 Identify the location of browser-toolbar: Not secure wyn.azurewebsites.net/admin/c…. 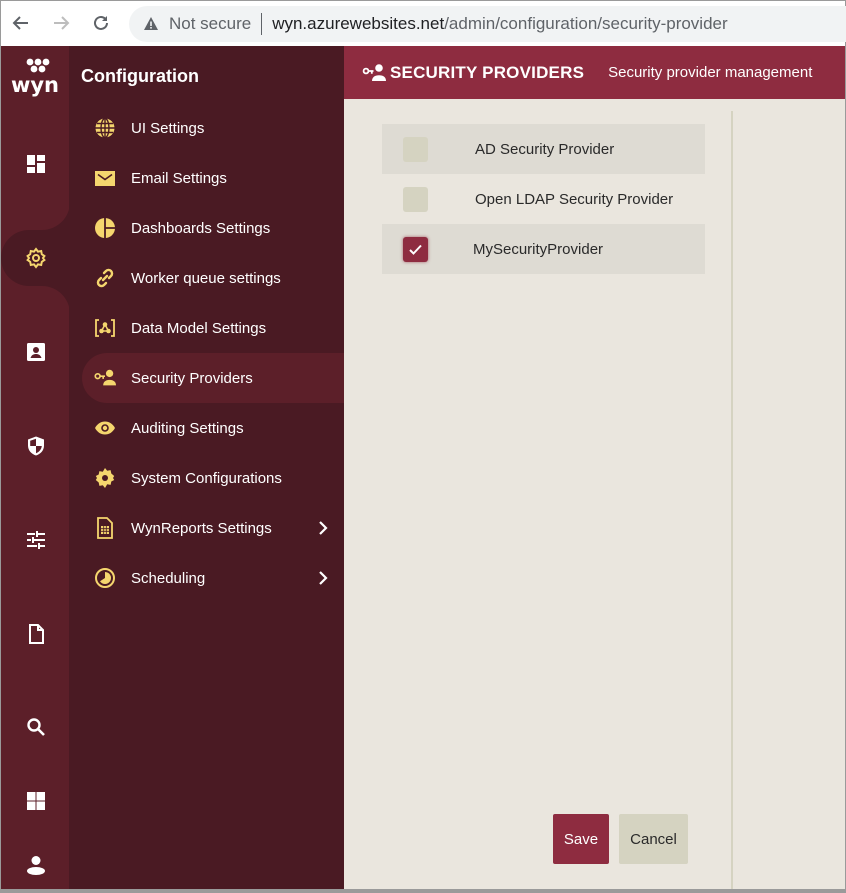
(423, 23).